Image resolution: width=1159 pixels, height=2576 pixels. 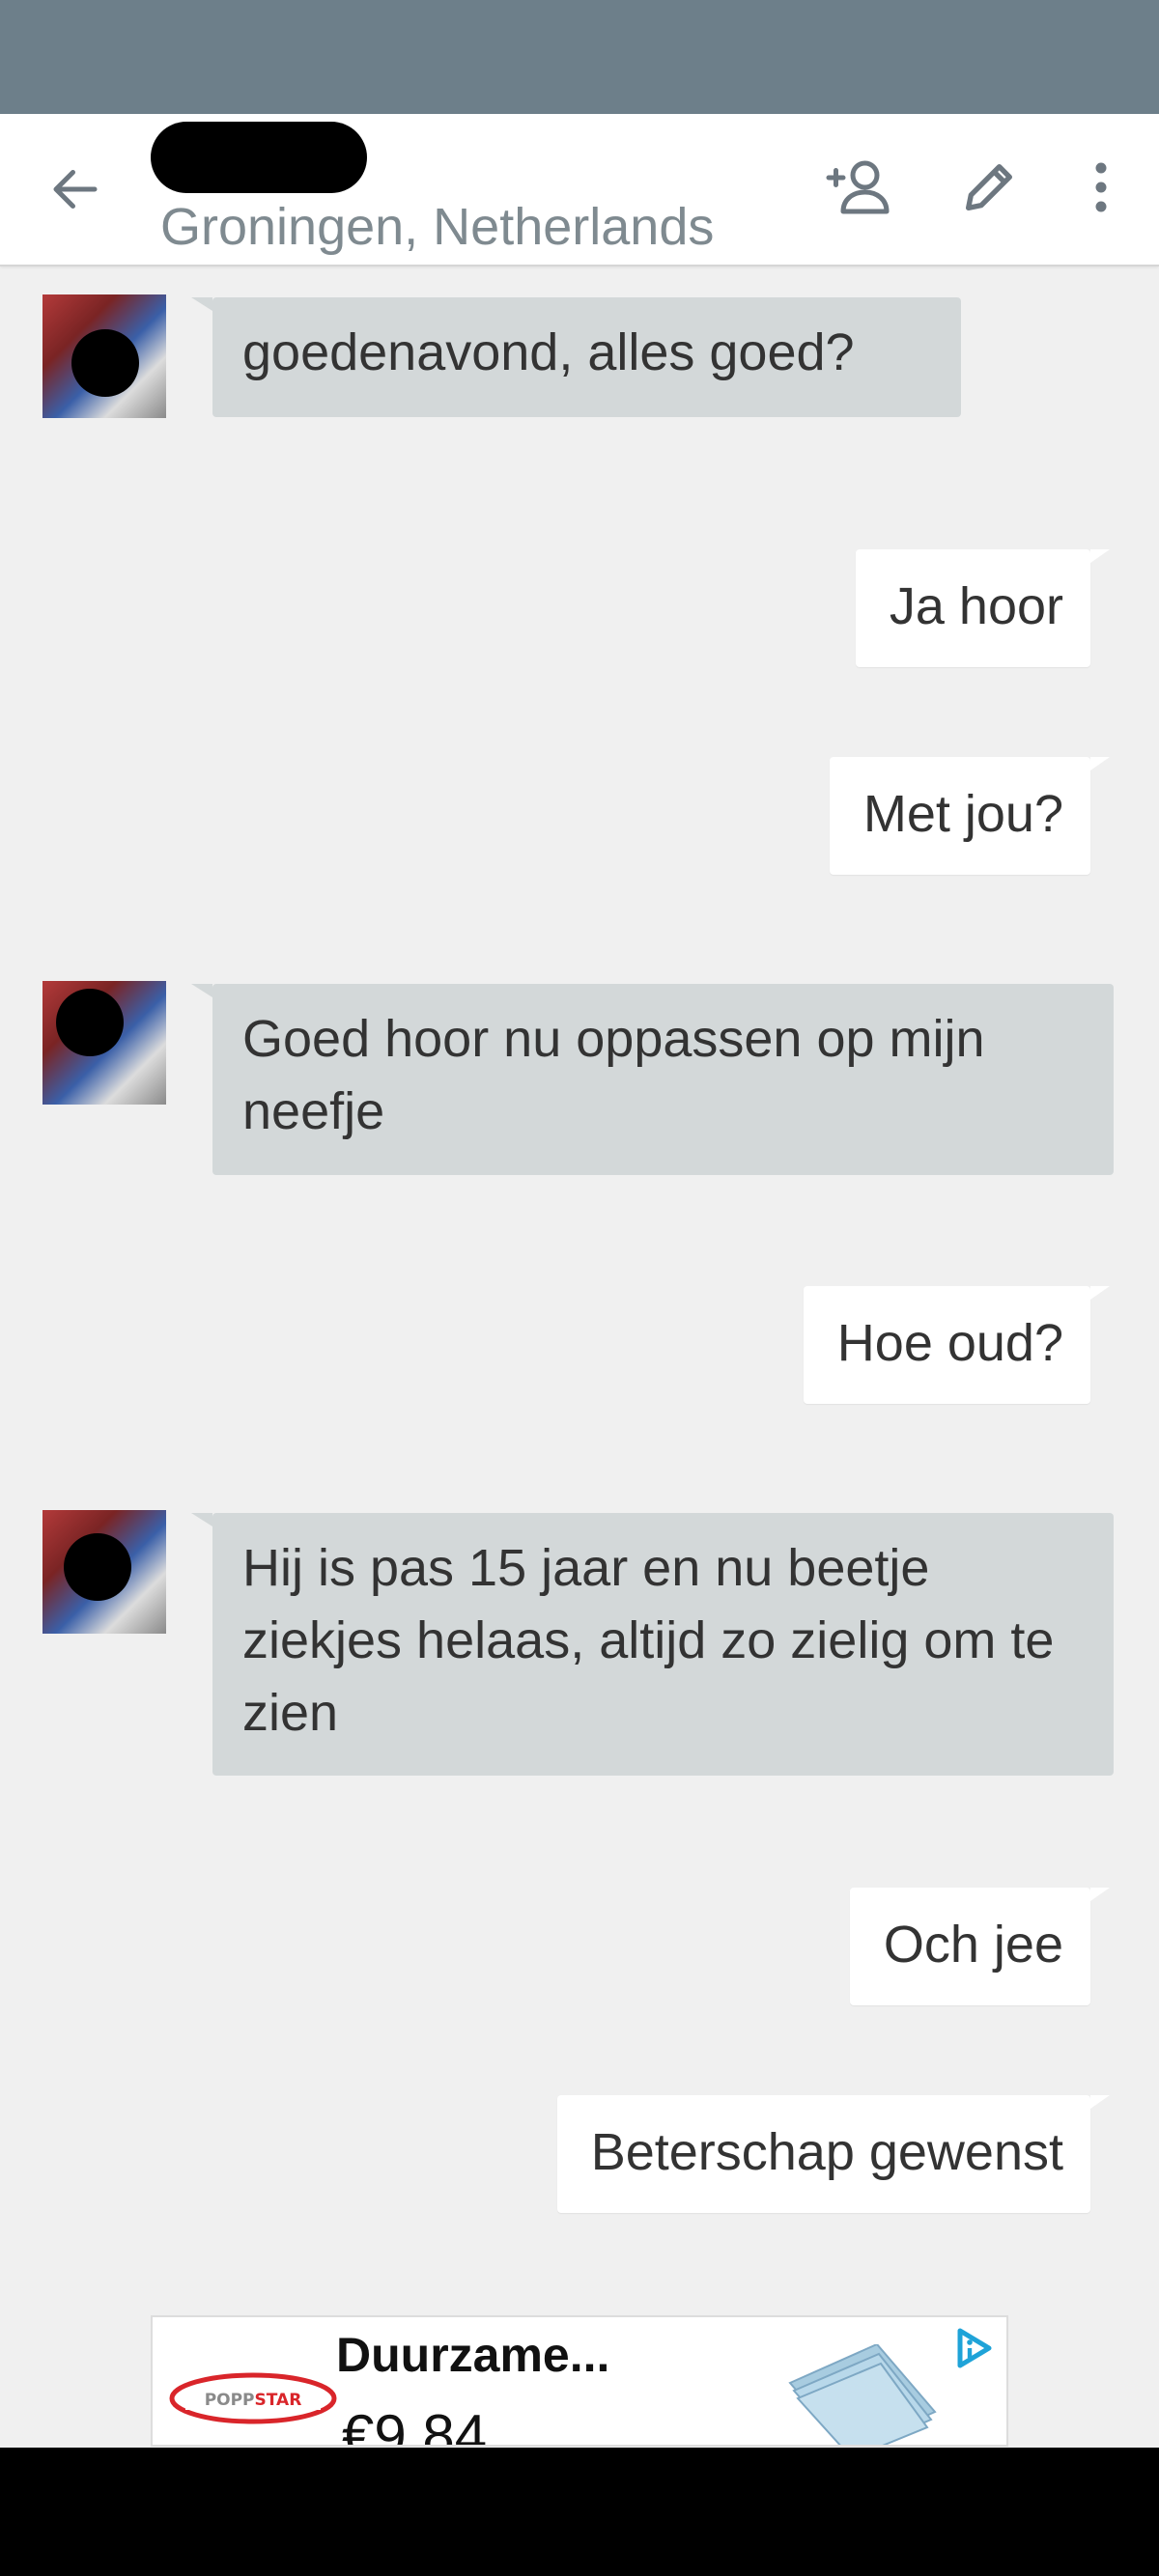 What do you see at coordinates (983, 608) in the screenshot?
I see `message-outgoing: Ja hoor` at bounding box center [983, 608].